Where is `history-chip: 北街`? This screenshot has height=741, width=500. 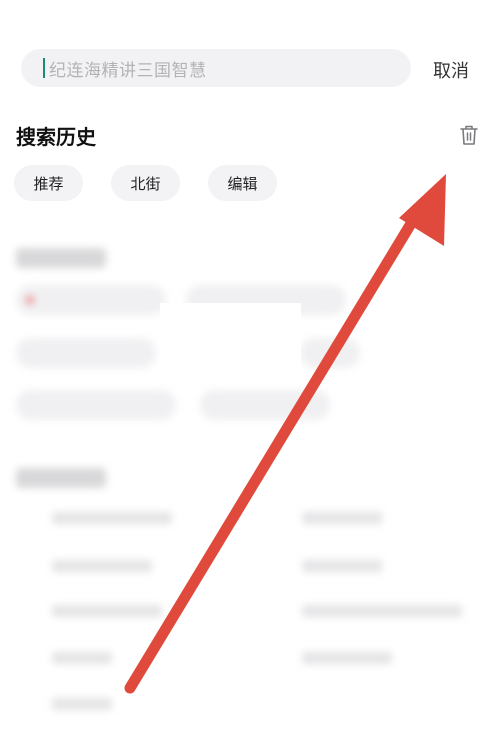
history-chip: 北街 is located at coordinates (145, 183).